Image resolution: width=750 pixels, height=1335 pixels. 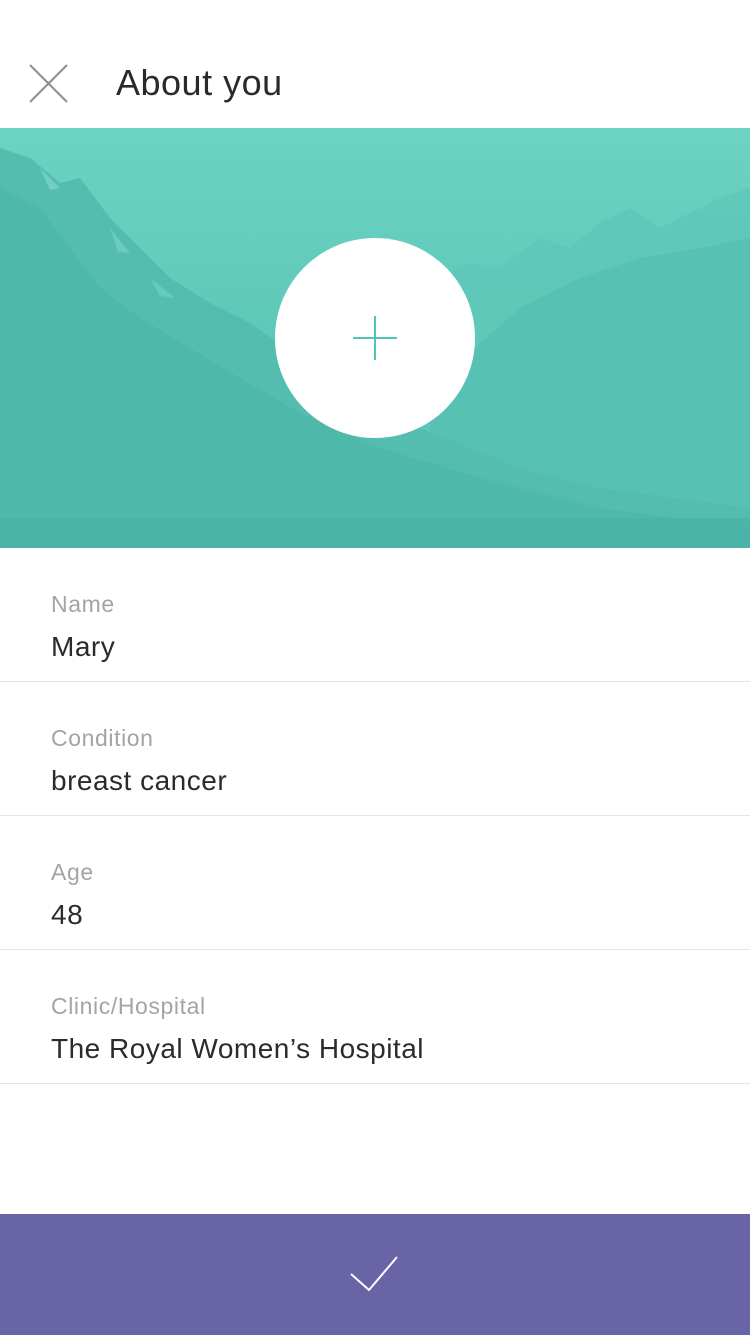 I want to click on close-icon, so click(x=48, y=83).